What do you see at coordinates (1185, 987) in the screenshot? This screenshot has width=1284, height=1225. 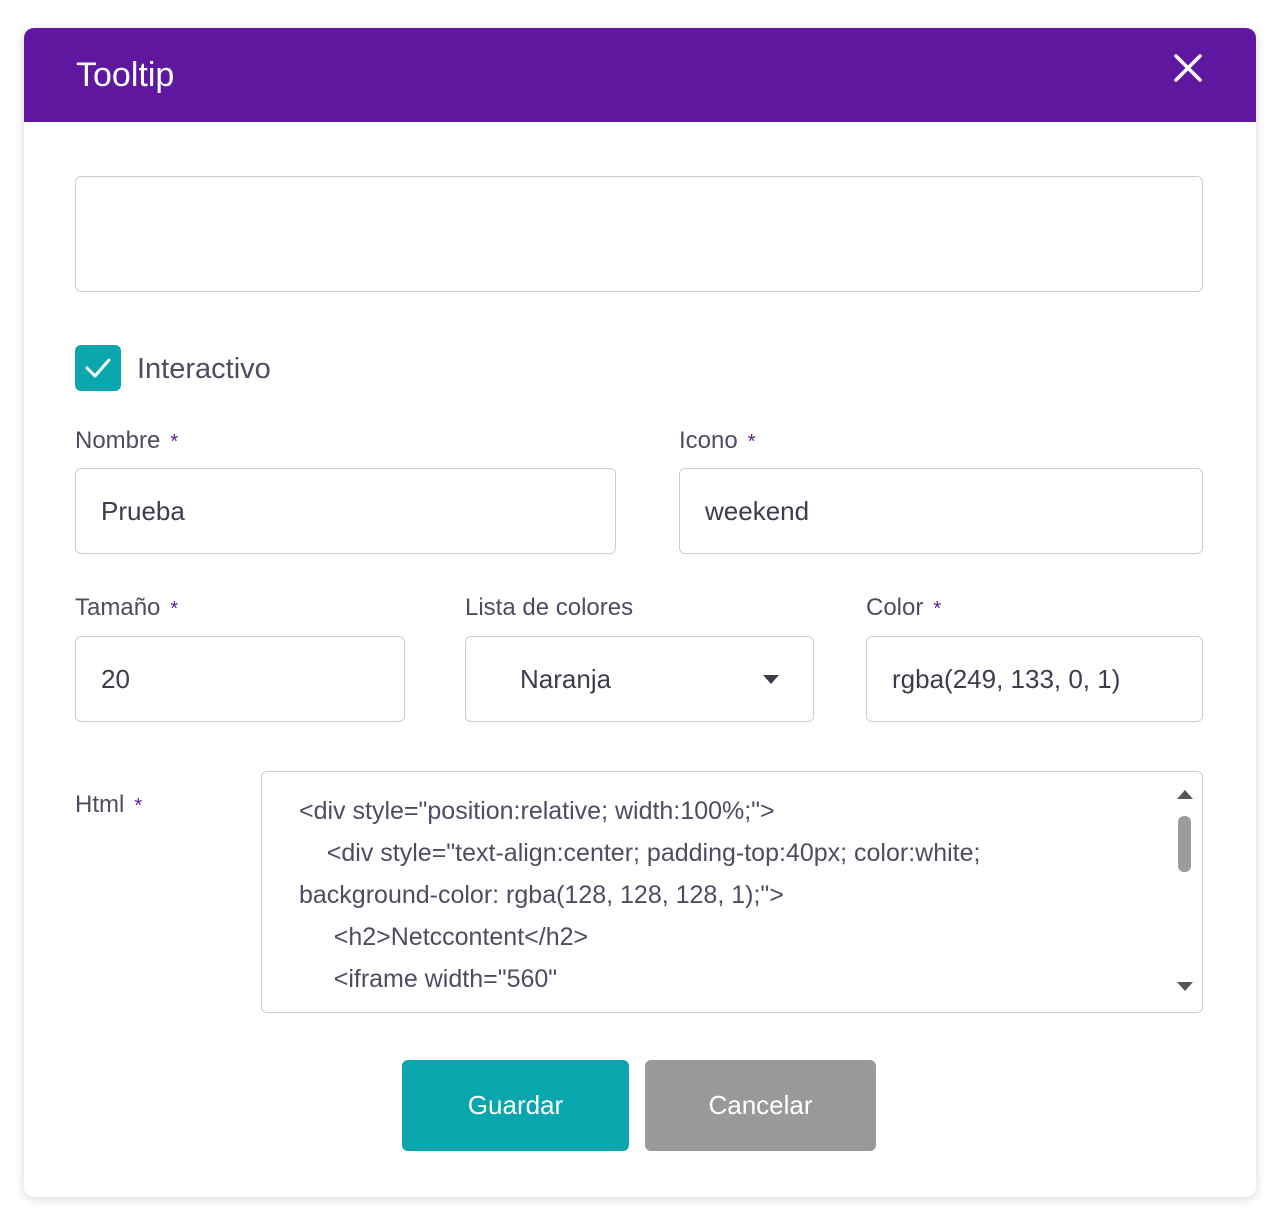 I see `scroll-down-icon` at bounding box center [1185, 987].